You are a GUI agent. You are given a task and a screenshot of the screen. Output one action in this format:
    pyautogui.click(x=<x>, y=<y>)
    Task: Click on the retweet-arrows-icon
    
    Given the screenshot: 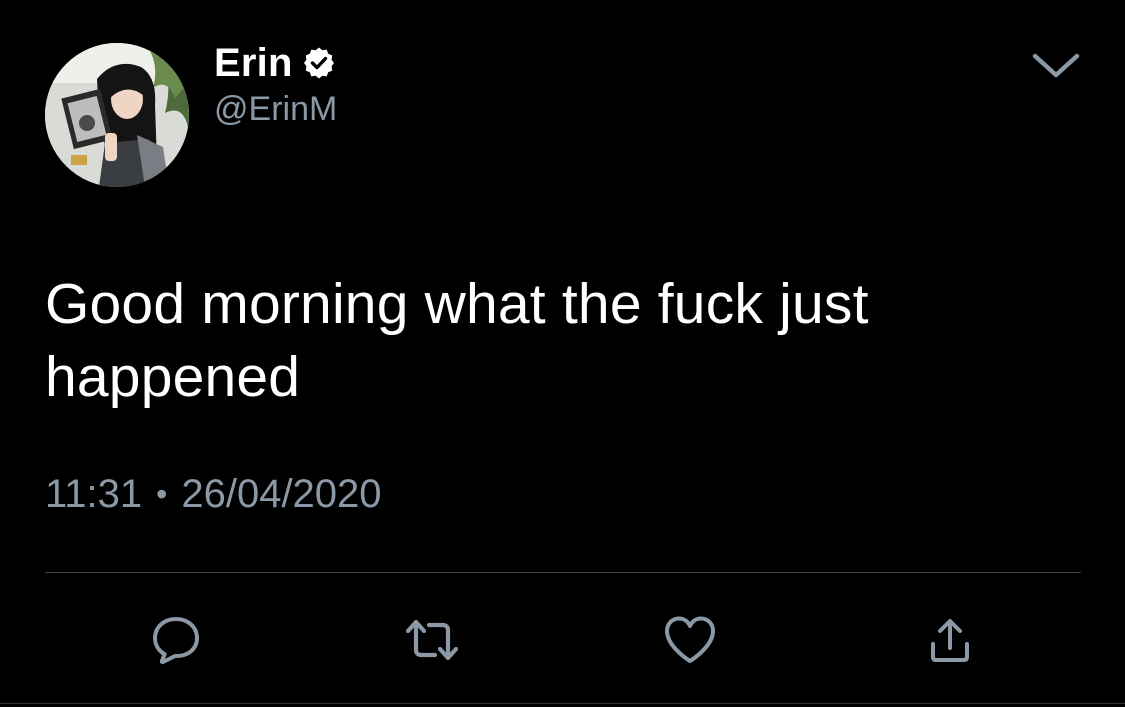 What is the action you would take?
    pyautogui.click(x=432, y=640)
    